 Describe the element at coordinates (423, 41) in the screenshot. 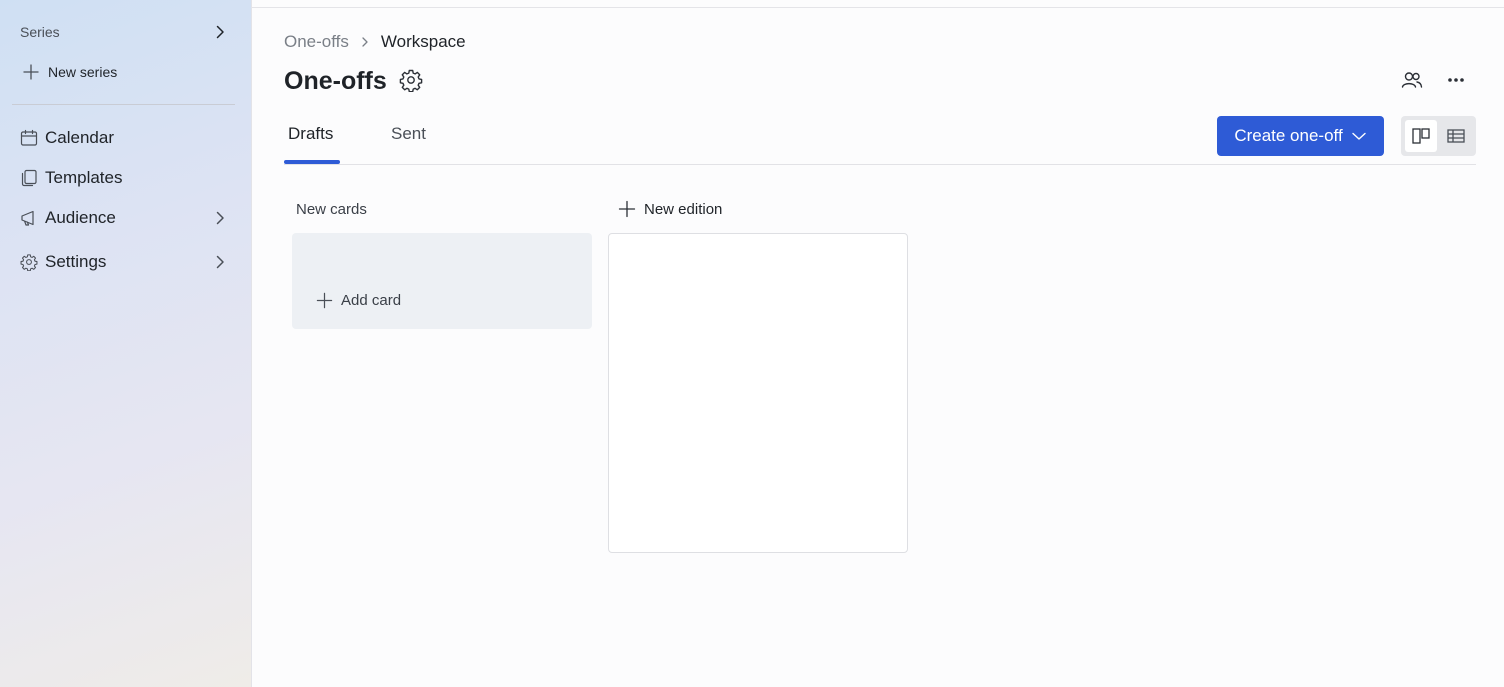

I see `breadcrumb-current: Workspace` at that location.